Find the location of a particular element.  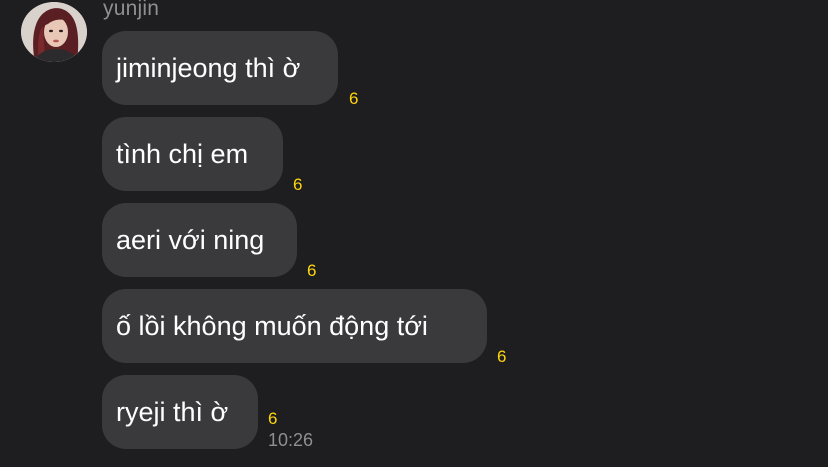

sender-name: yunjin is located at coordinates (131, 10).